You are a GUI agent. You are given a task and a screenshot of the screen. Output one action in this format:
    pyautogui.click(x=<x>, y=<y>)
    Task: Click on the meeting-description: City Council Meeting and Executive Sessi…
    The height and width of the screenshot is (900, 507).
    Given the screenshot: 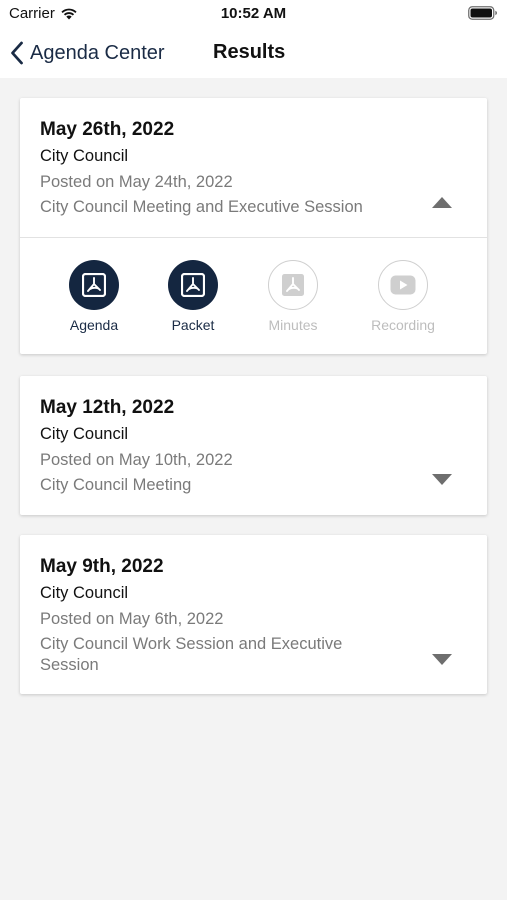 What is the action you would take?
    pyautogui.click(x=201, y=207)
    